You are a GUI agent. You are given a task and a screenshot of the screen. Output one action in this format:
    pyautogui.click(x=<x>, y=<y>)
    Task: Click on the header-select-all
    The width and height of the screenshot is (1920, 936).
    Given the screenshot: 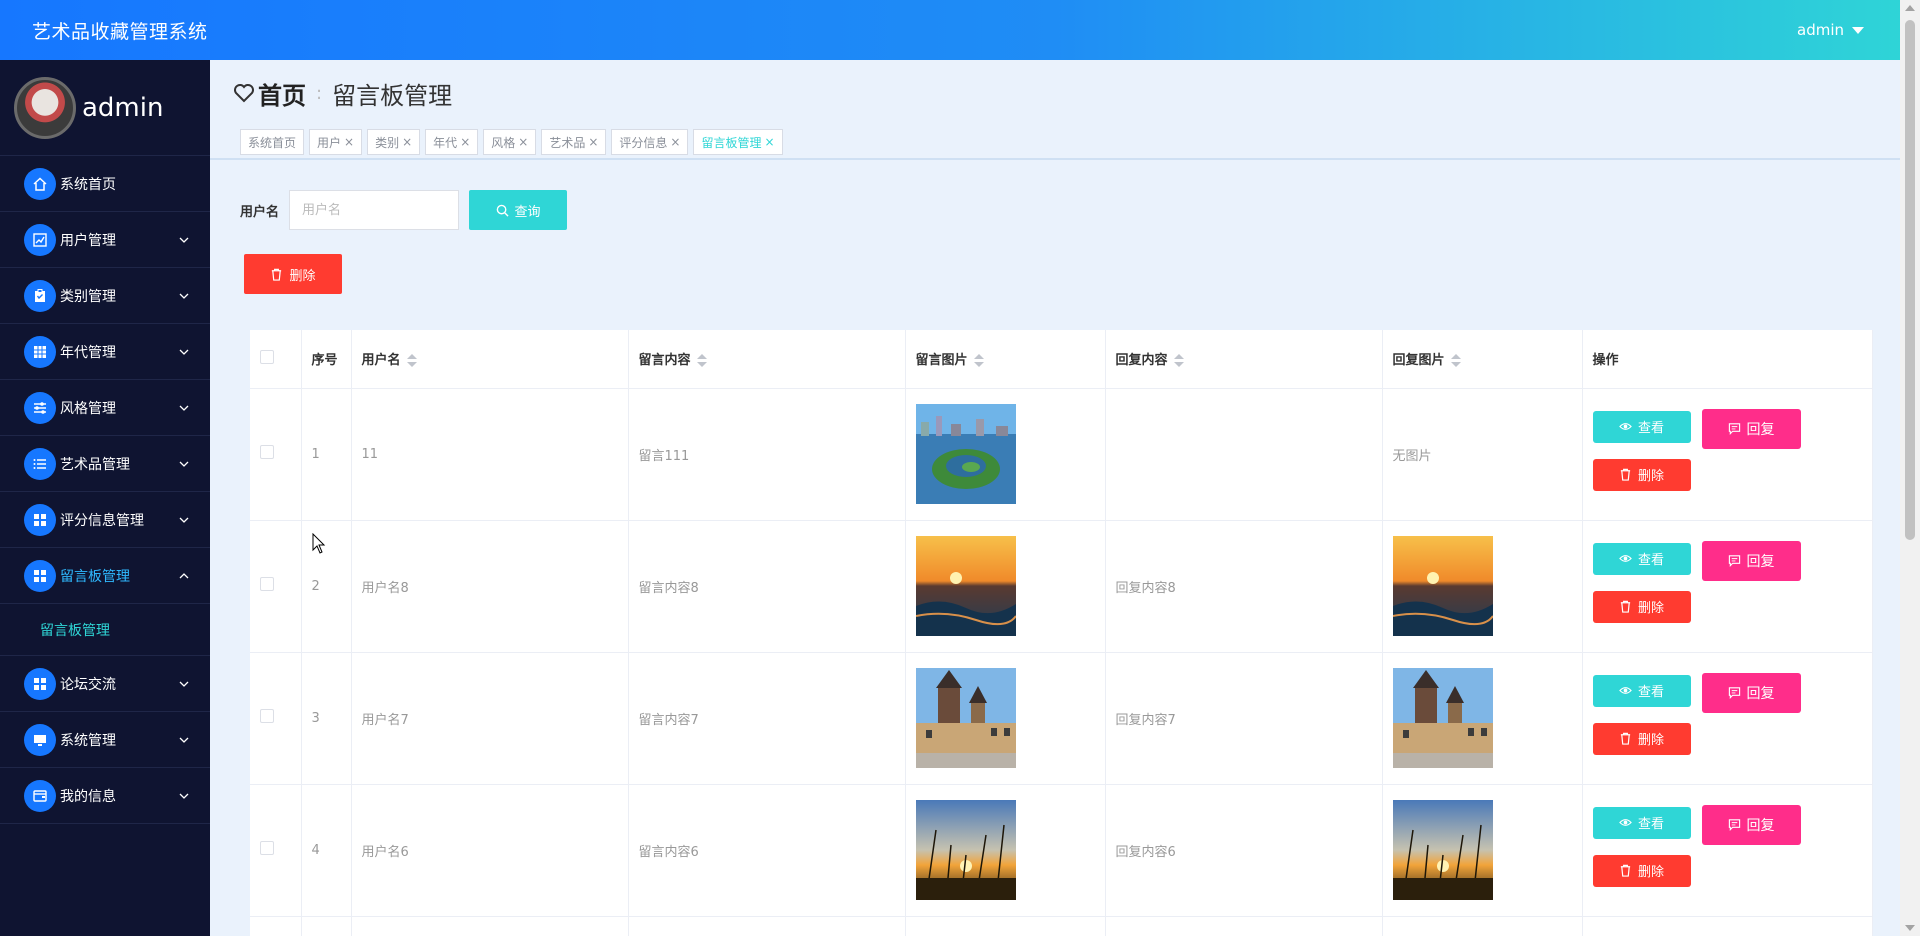 What is the action you would take?
    pyautogui.click(x=276, y=359)
    